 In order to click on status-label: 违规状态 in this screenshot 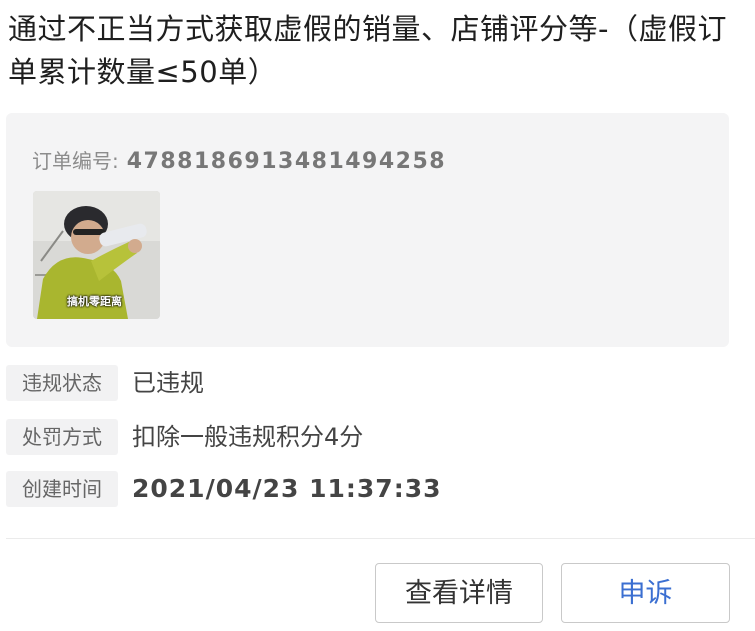, I will do `click(62, 383)`.